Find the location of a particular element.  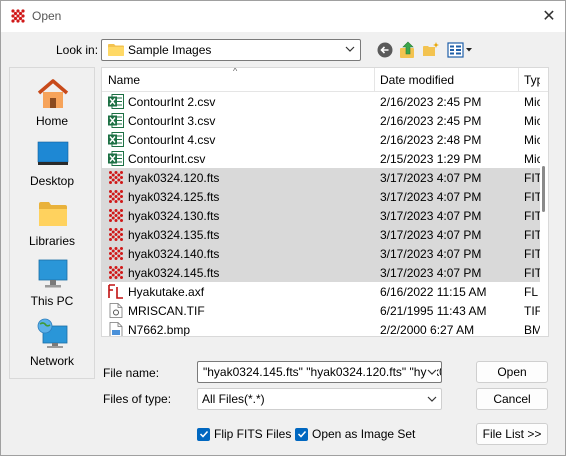

file-name-label: File name: is located at coordinates (131, 373).